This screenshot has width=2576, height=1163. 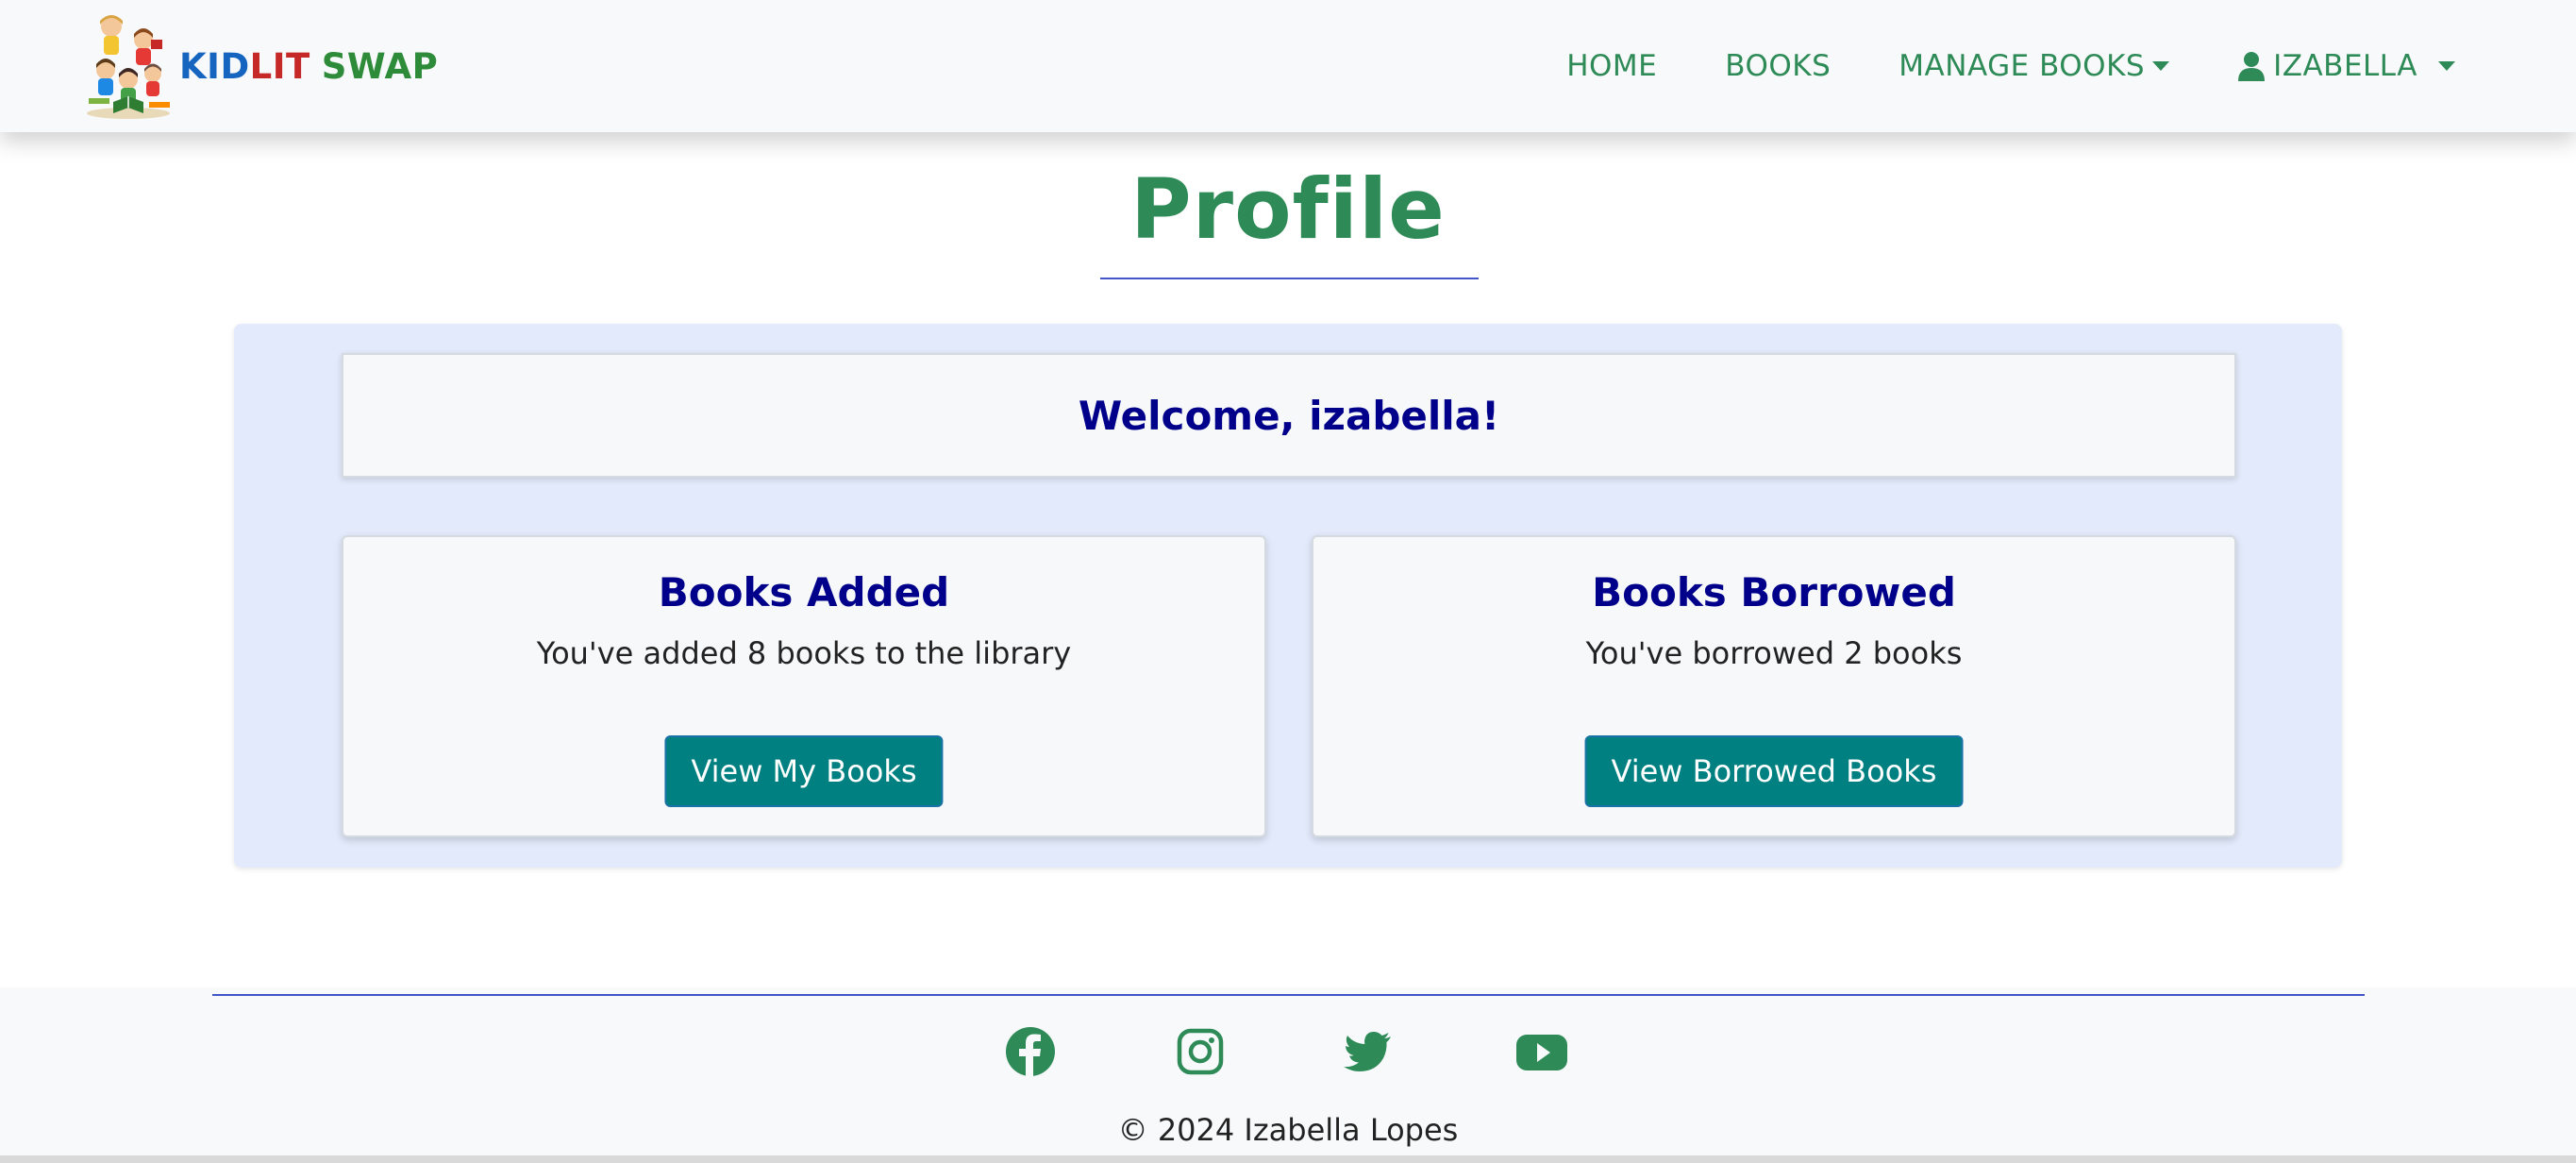 What do you see at coordinates (1289, 278) in the screenshot?
I see `title-underline` at bounding box center [1289, 278].